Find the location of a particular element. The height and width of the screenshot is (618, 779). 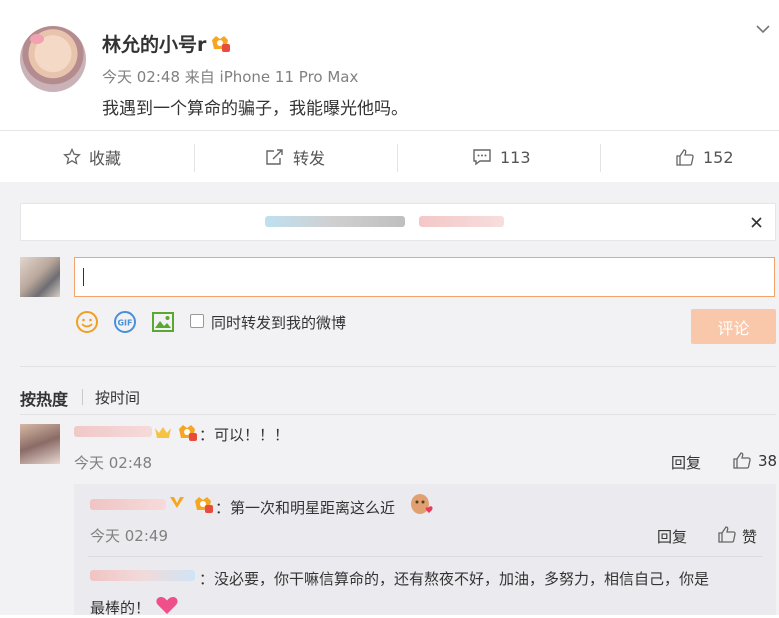

repost-icon is located at coordinates (274, 157).